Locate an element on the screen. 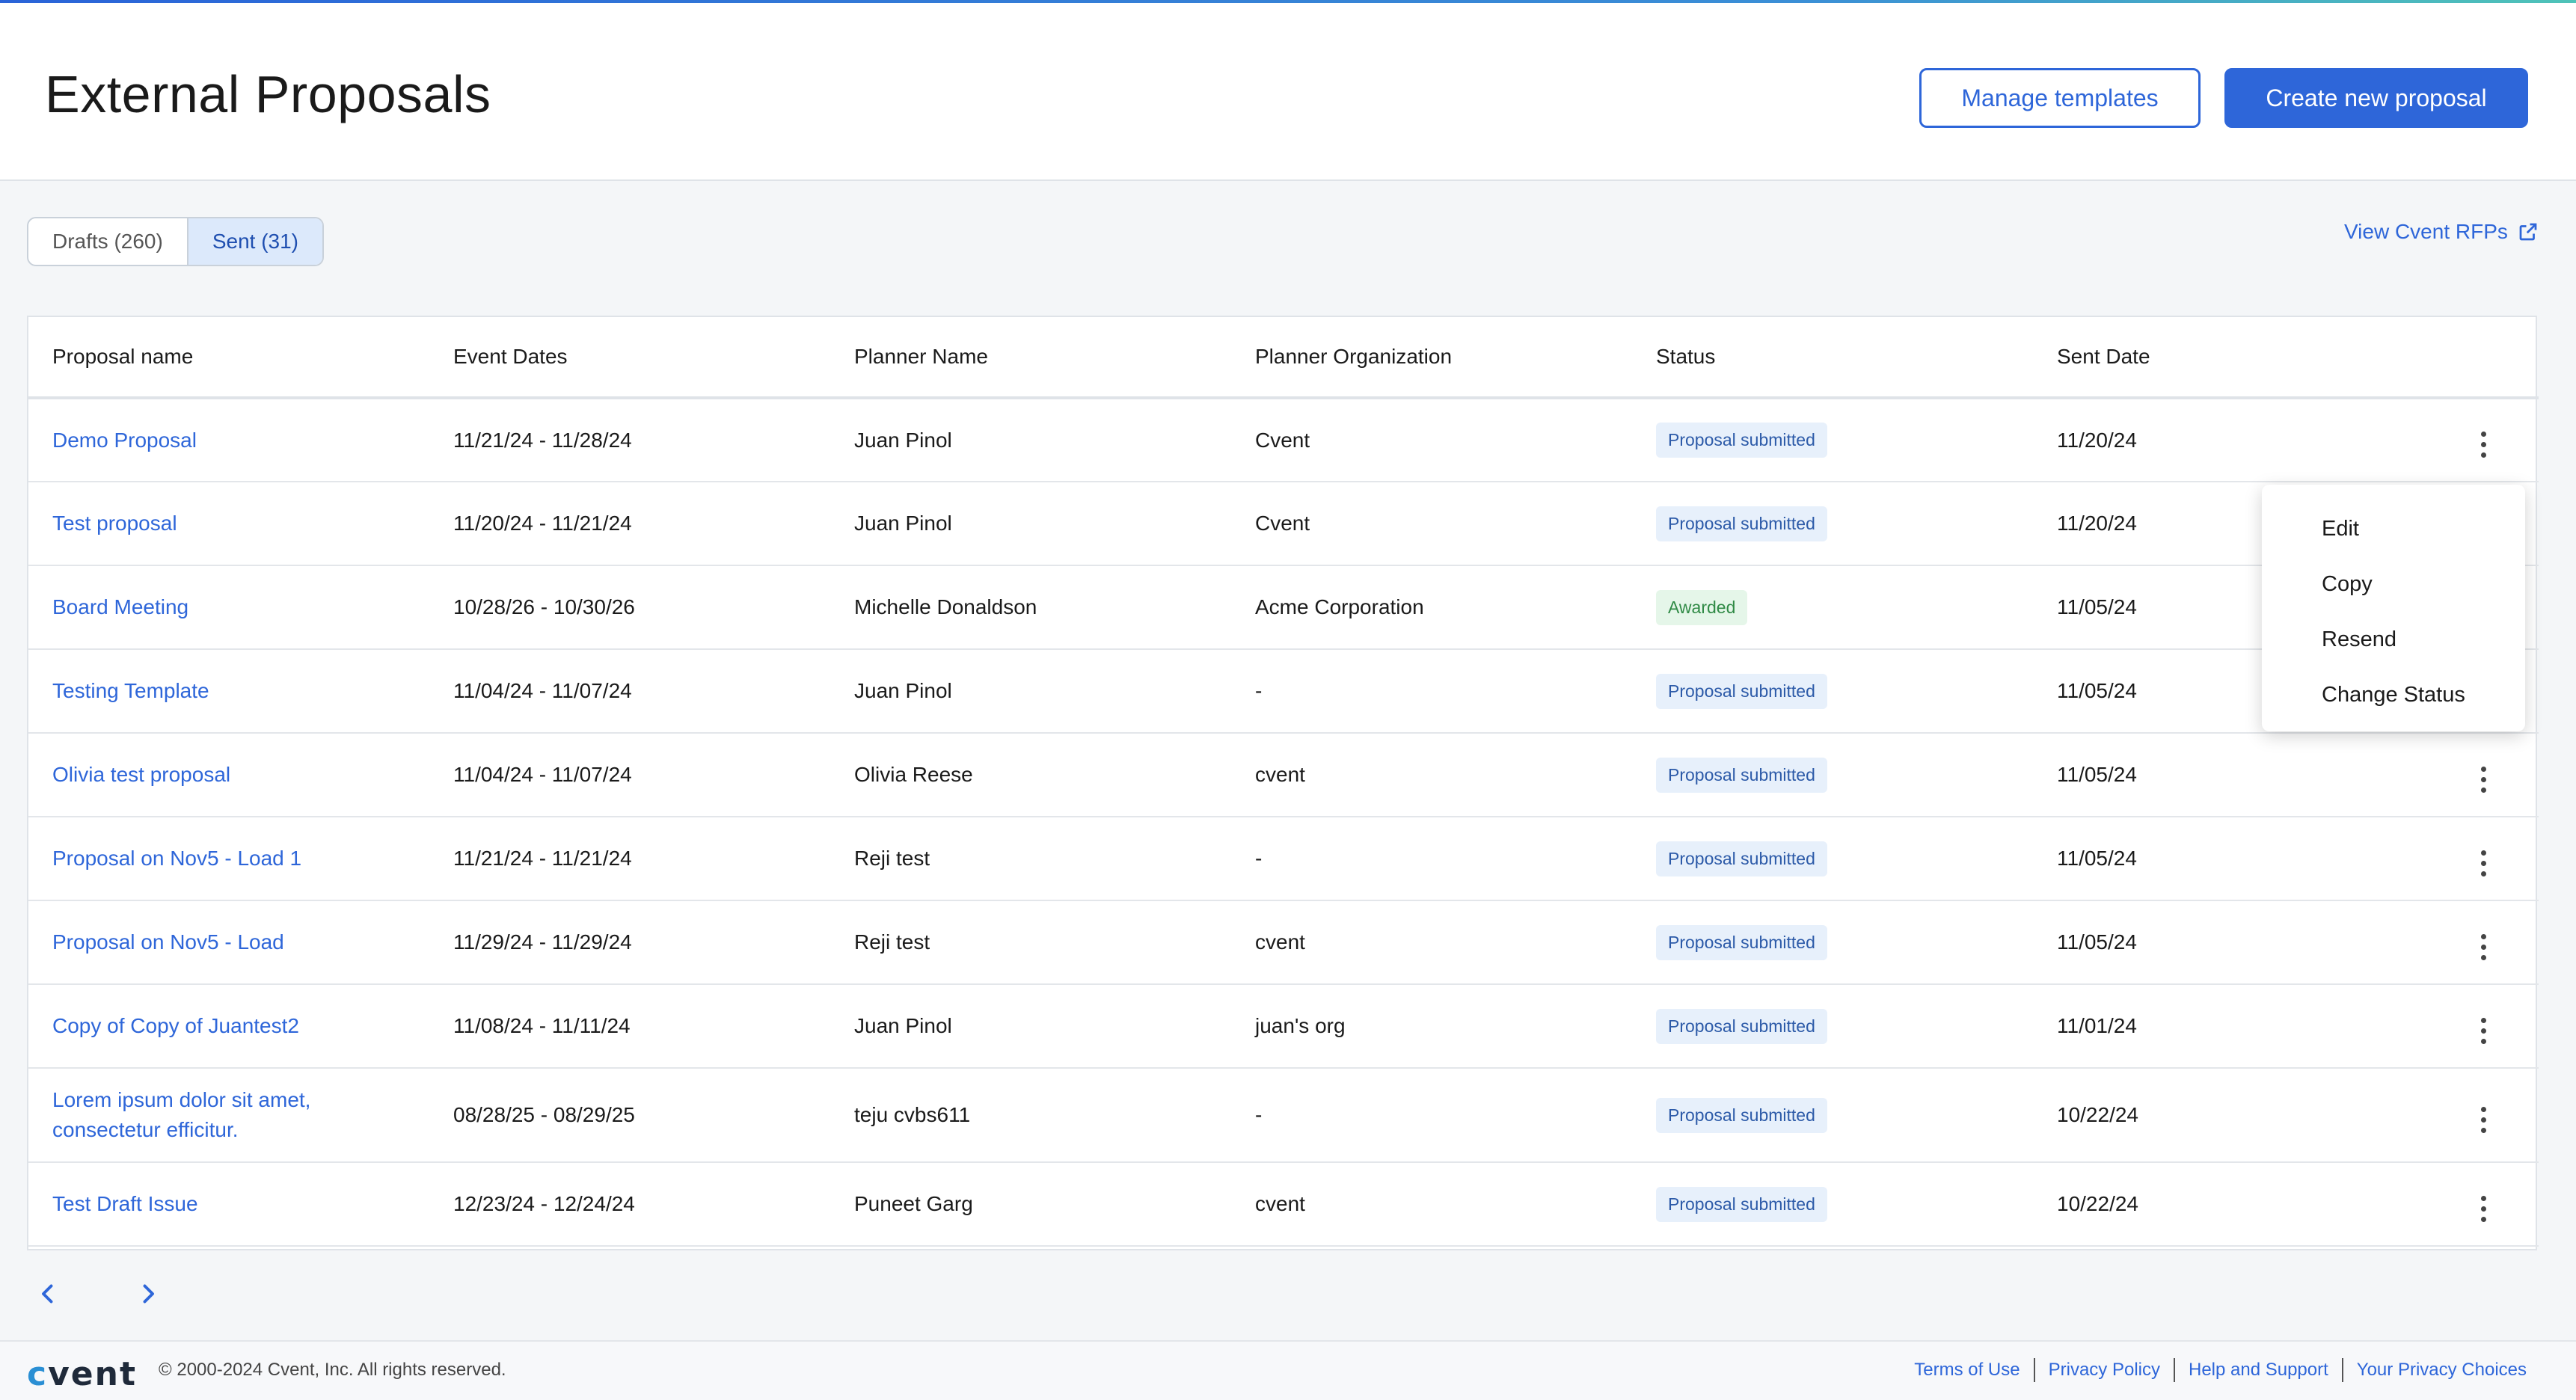 This screenshot has height=1400, width=2576. event-dates-cell: 12/23/24 - 12/24/24 is located at coordinates (629, 1204).